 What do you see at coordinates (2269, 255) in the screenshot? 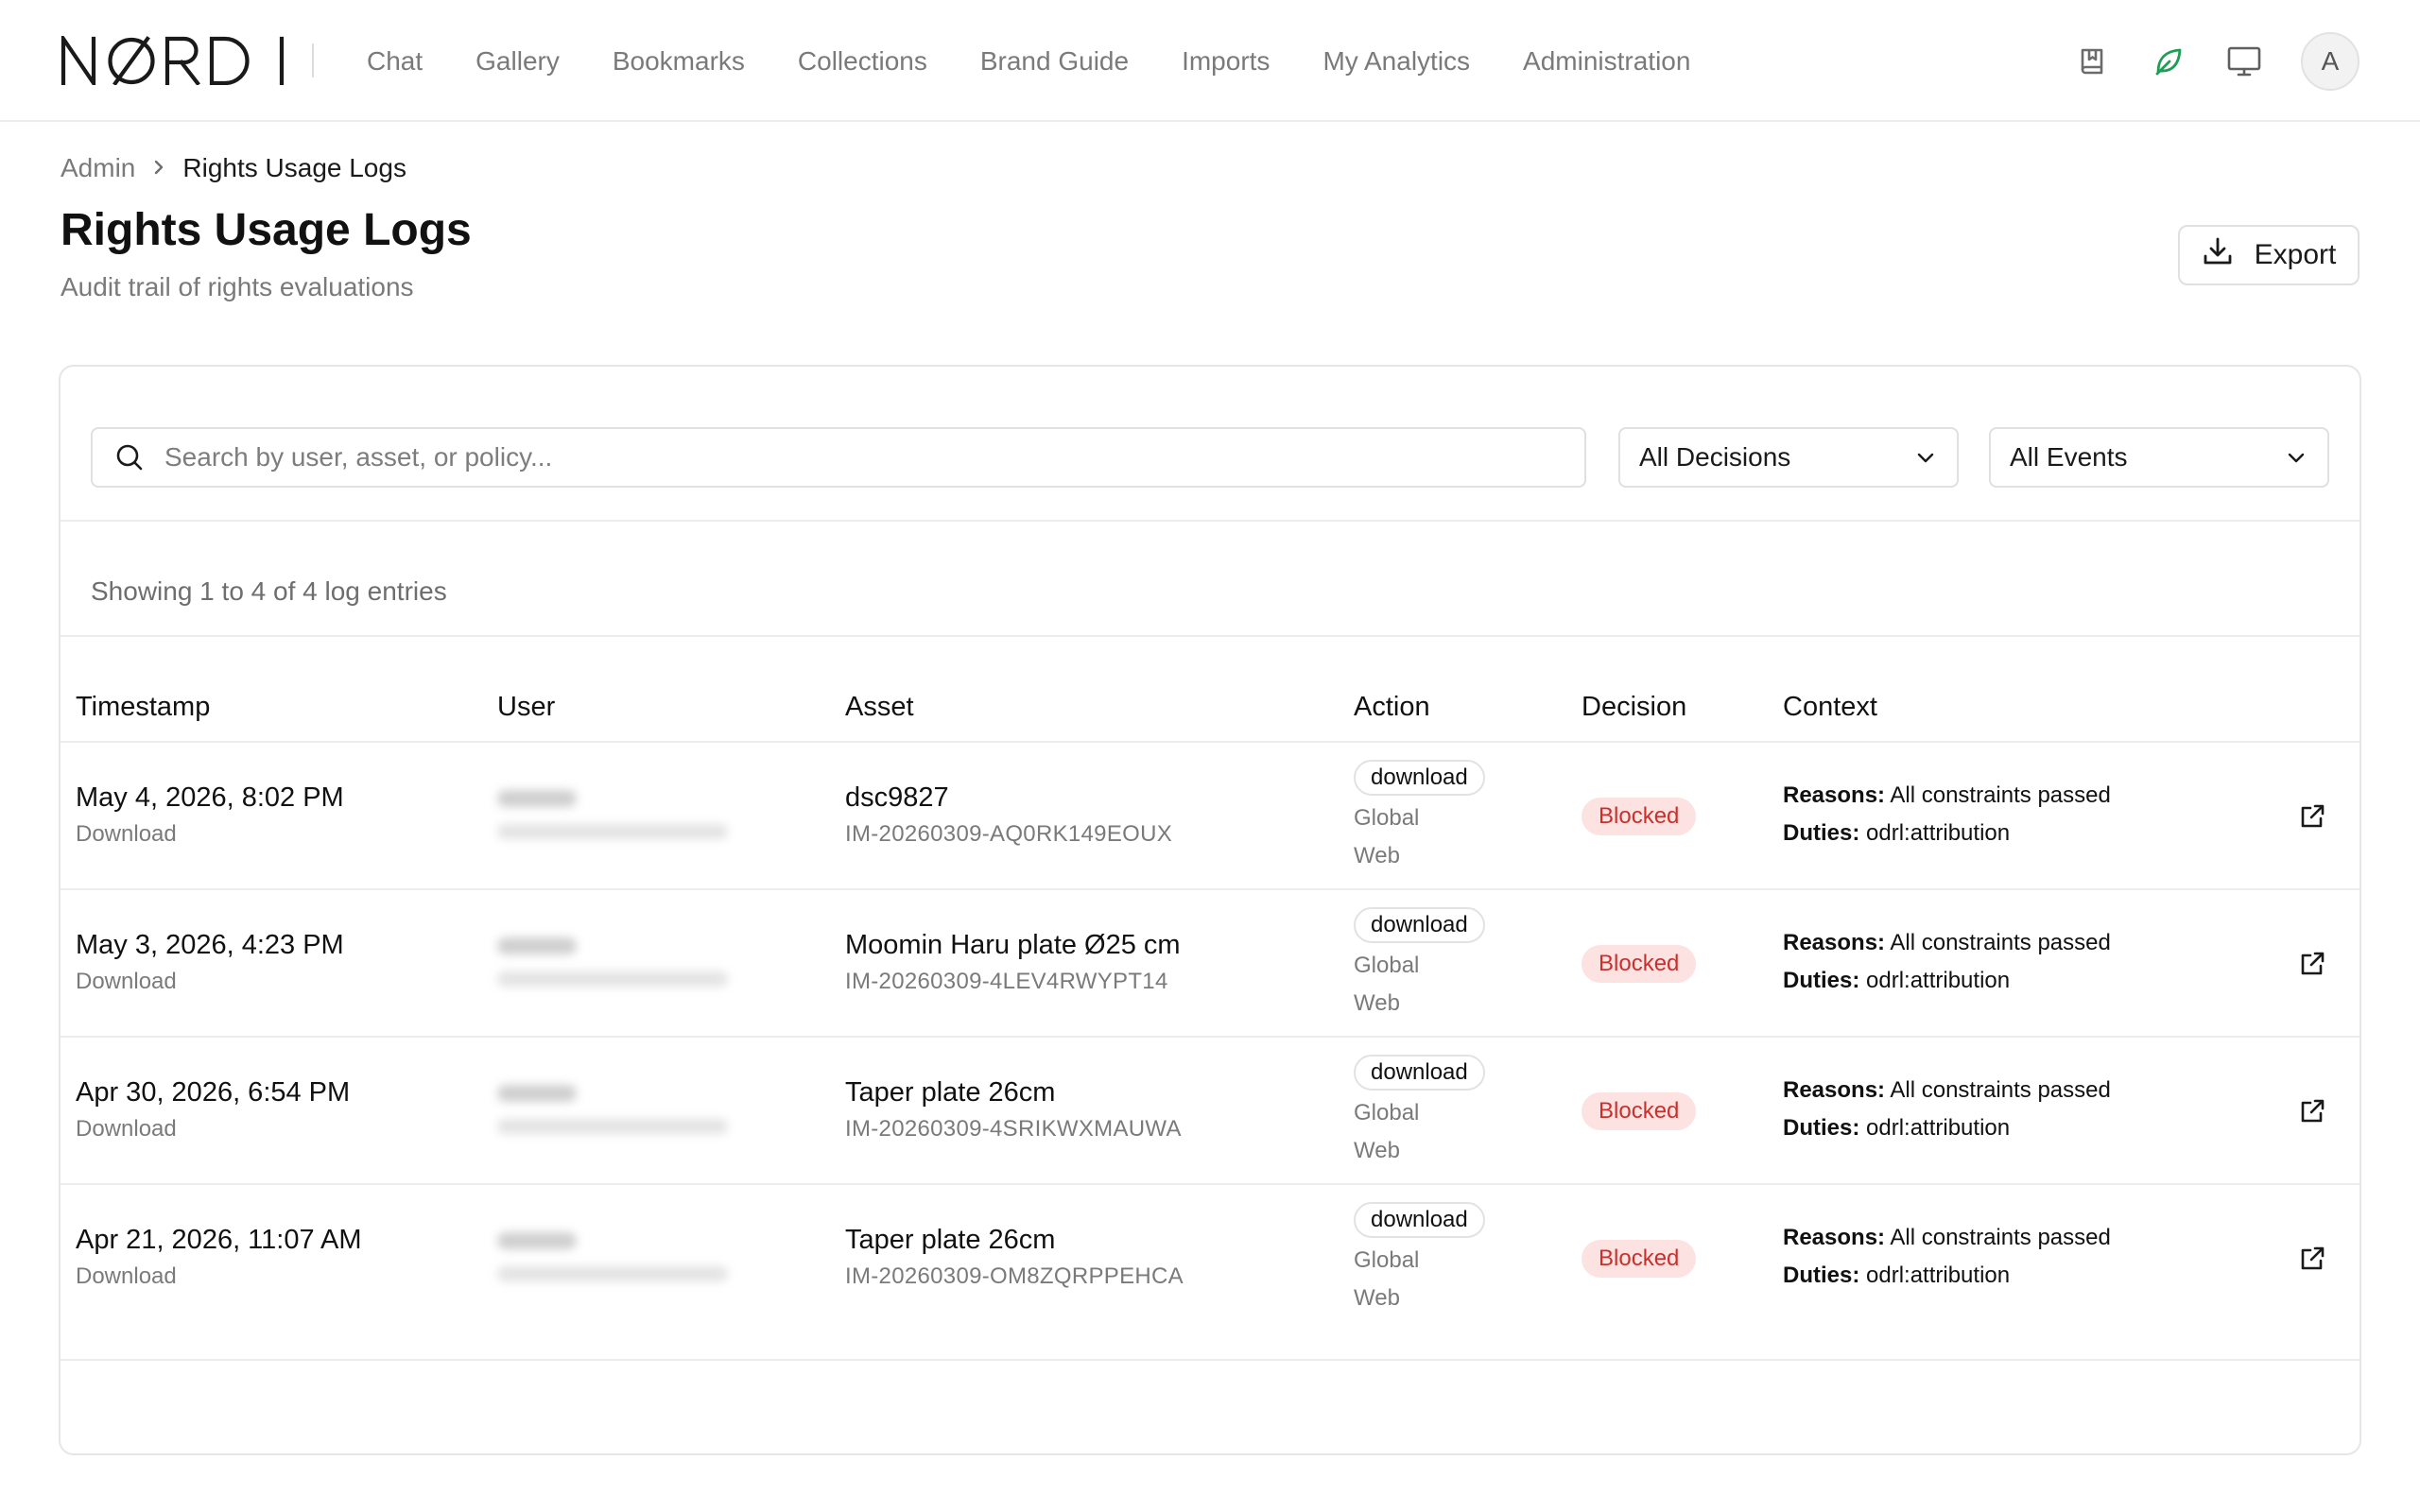
I see `export-button: Export` at bounding box center [2269, 255].